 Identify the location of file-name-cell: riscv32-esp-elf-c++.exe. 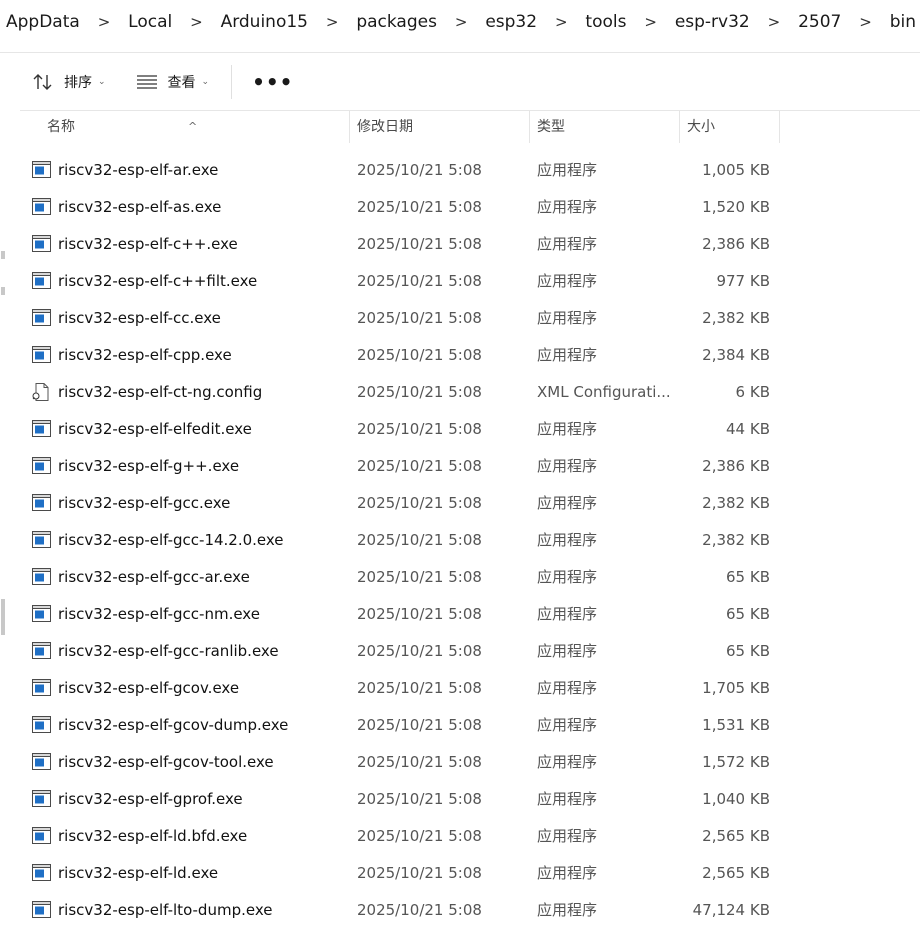
(135, 244).